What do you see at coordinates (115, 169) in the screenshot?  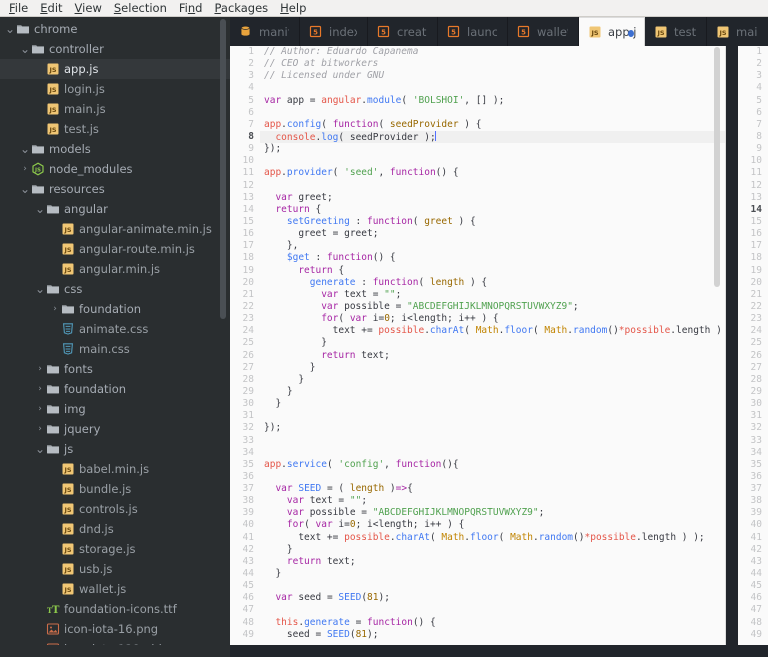 I see `tree-folder-node-modules: › JS node_modules` at bounding box center [115, 169].